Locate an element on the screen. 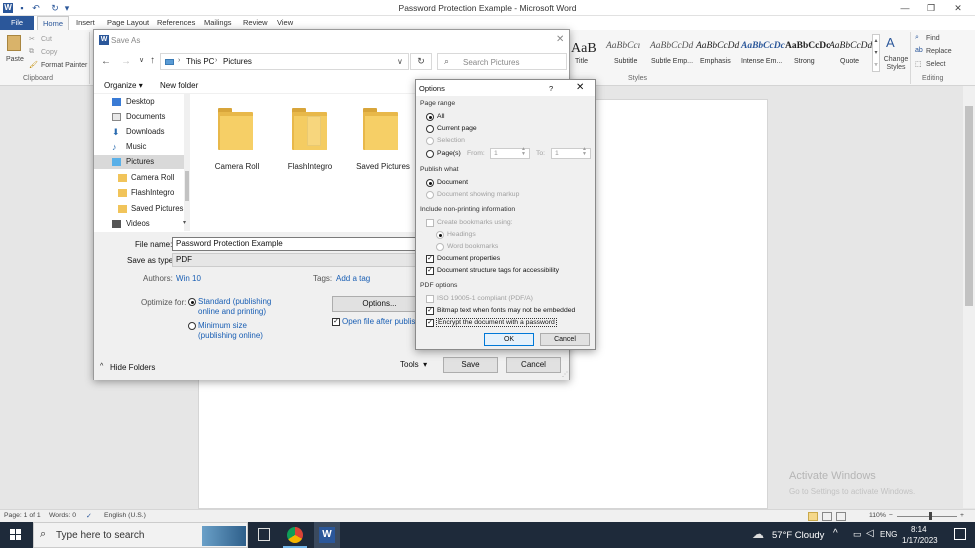 The height and width of the screenshot is (548, 975). doc-properties-label: Document properties is located at coordinates (468, 258).